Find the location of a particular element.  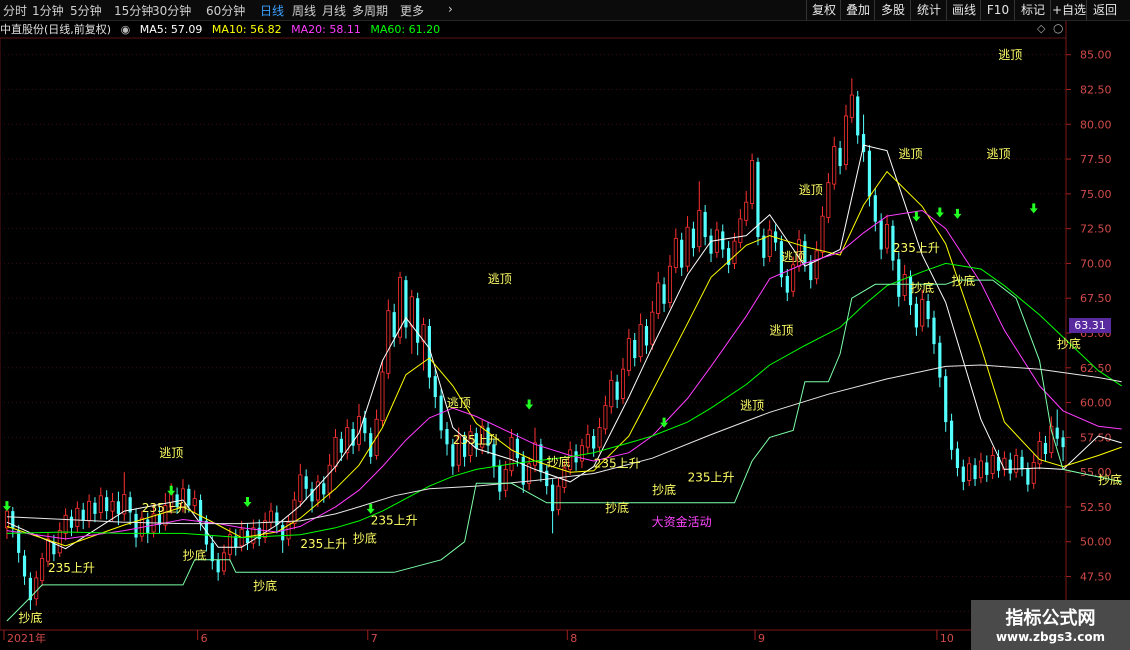

chevron-right-icon: › is located at coordinates (450, 9).